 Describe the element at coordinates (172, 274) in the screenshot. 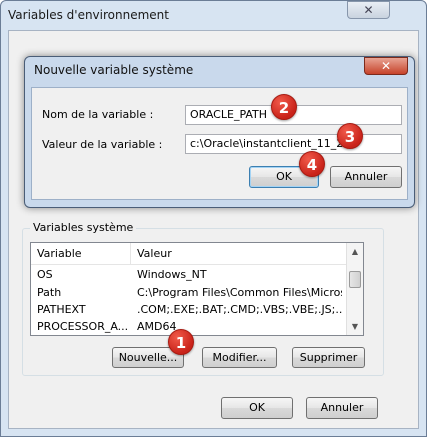

I see `cell-value: Windows_NT` at that location.